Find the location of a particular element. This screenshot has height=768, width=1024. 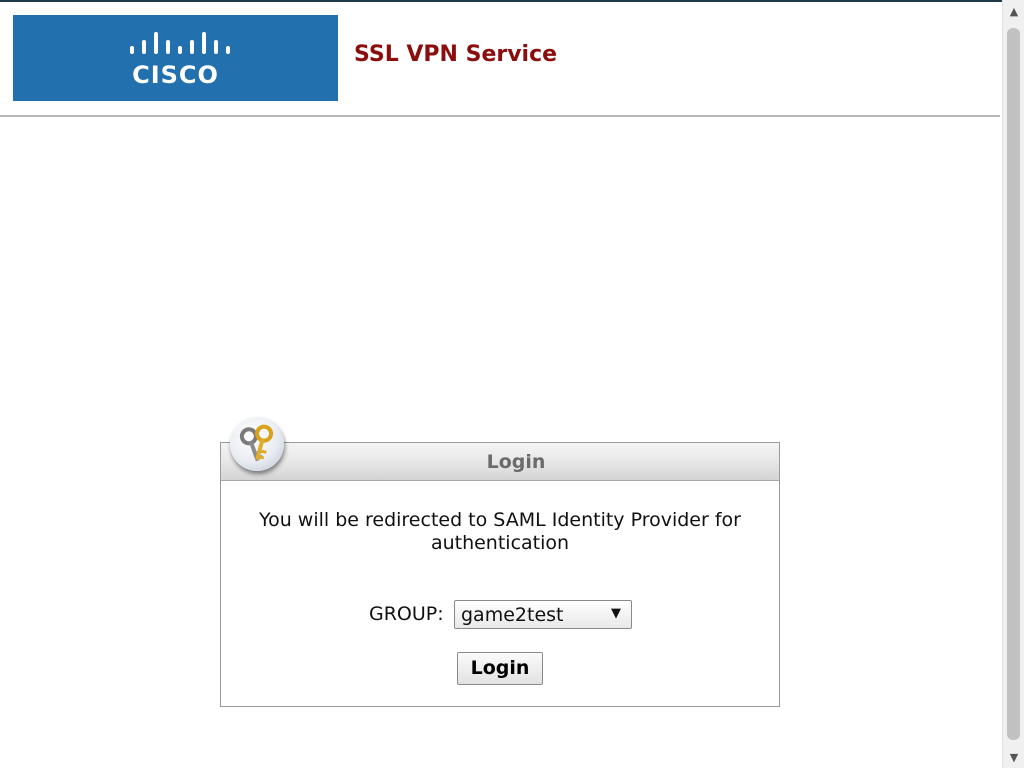

cisco-logo-text: CISCO is located at coordinates (175, 75).